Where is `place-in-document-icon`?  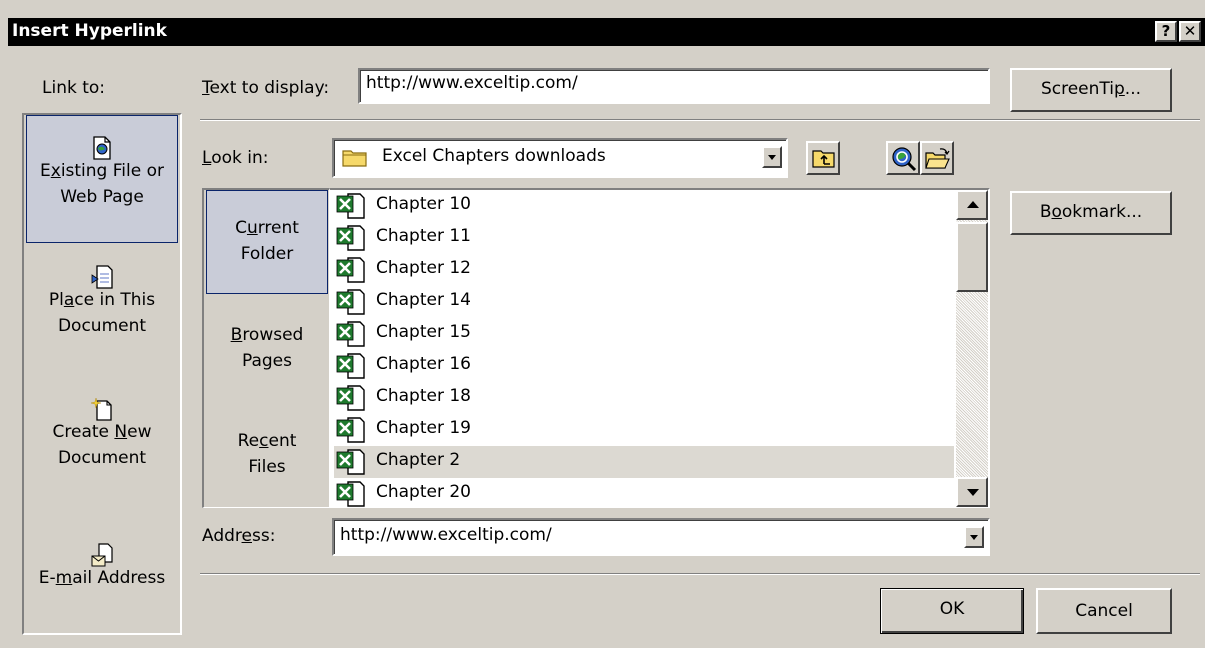 place-in-document-icon is located at coordinates (102, 277).